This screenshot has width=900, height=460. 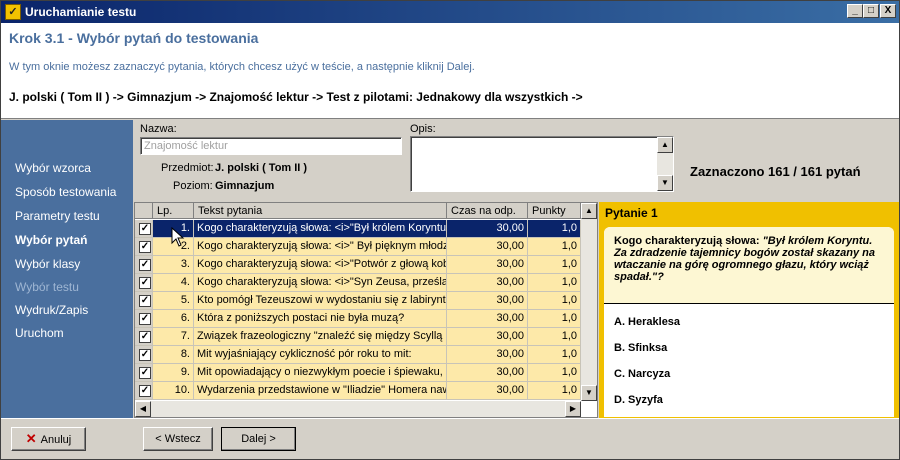 I want to click on cell-lp: 6., so click(x=173, y=319).